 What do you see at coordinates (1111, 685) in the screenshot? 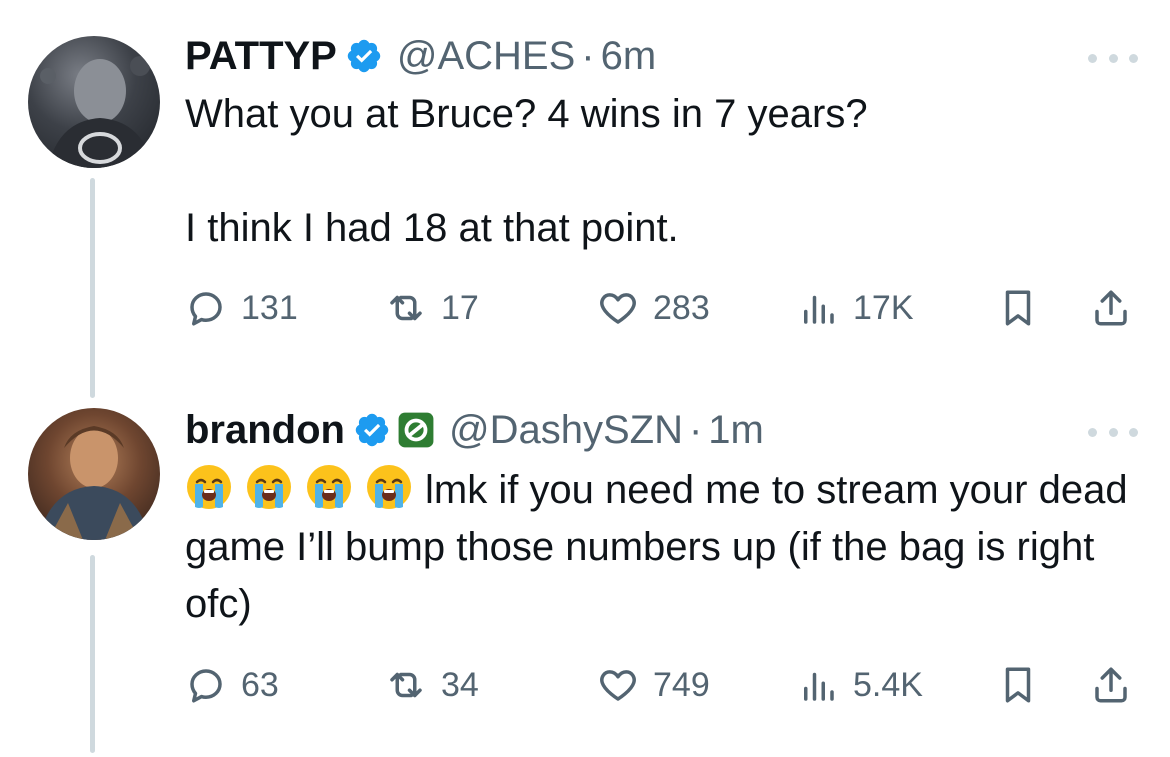
I see `share-icon` at bounding box center [1111, 685].